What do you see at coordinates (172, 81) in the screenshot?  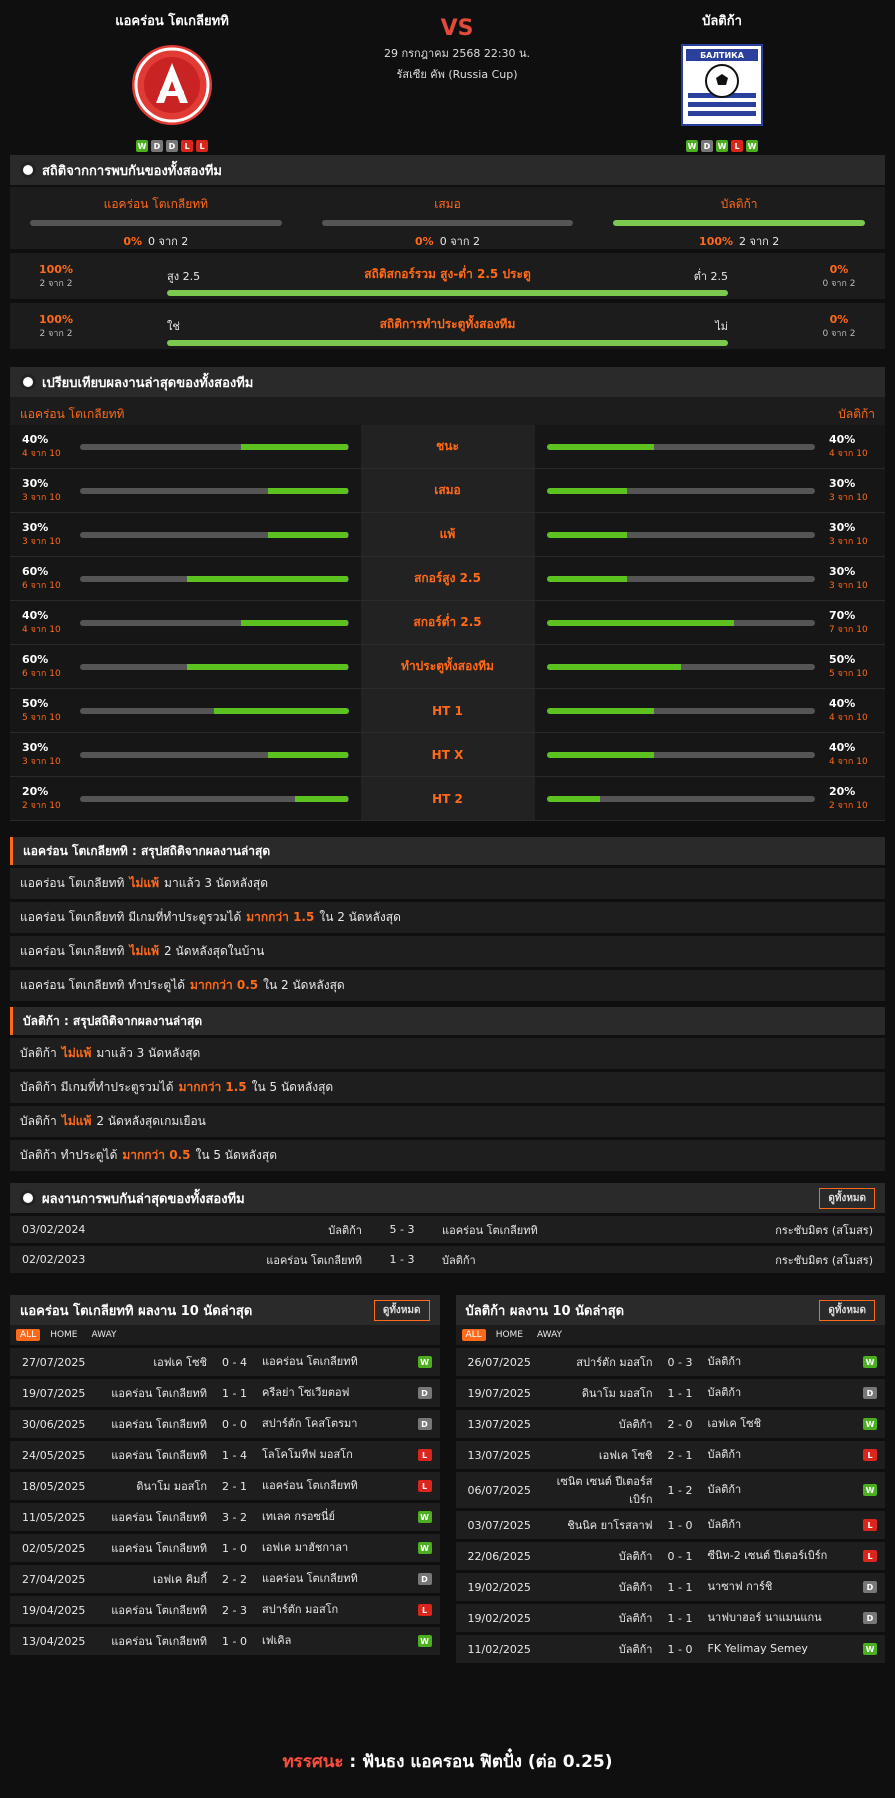 I see `home-team: แอคร่อน โตเกลียททิ WDDLL` at bounding box center [172, 81].